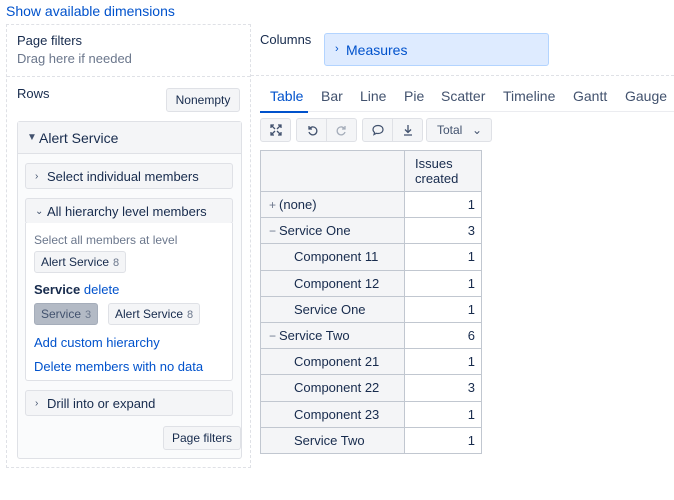 The width and height of the screenshot is (674, 500). What do you see at coordinates (284, 112) in the screenshot?
I see `active-tab-indicator` at bounding box center [284, 112].